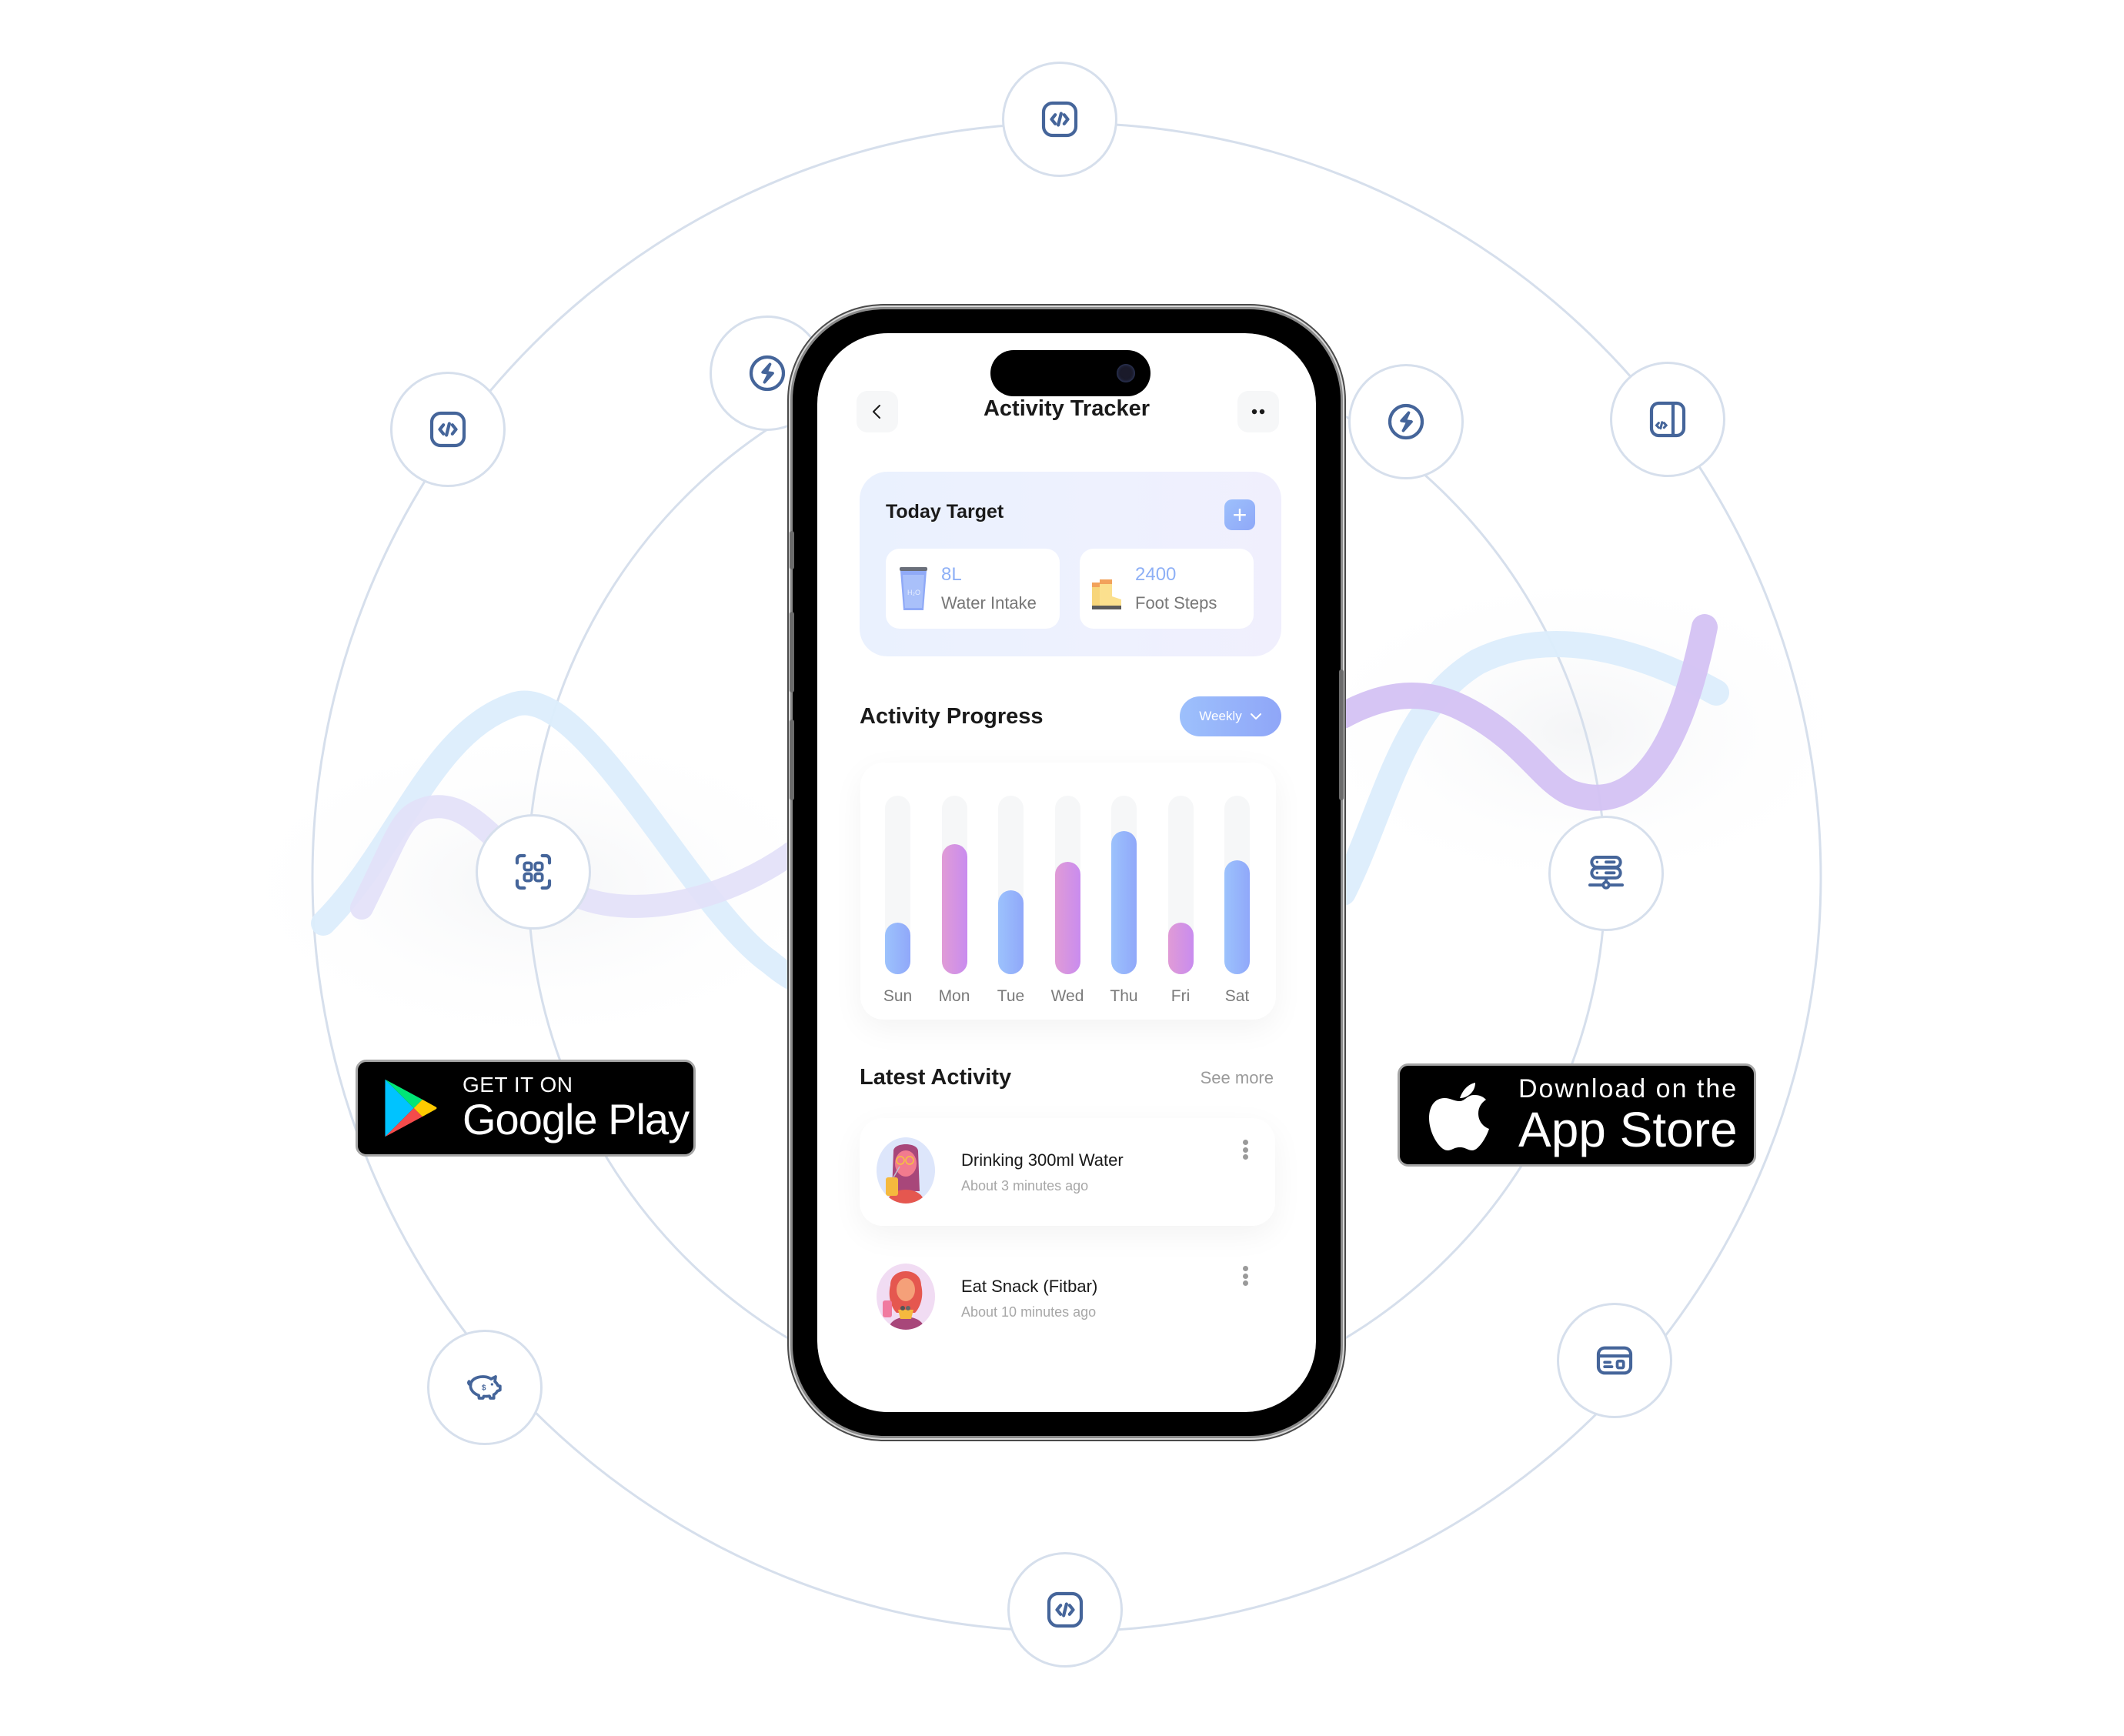 The image size is (2124, 1736). What do you see at coordinates (1106, 594) in the screenshot?
I see `boots-icon` at bounding box center [1106, 594].